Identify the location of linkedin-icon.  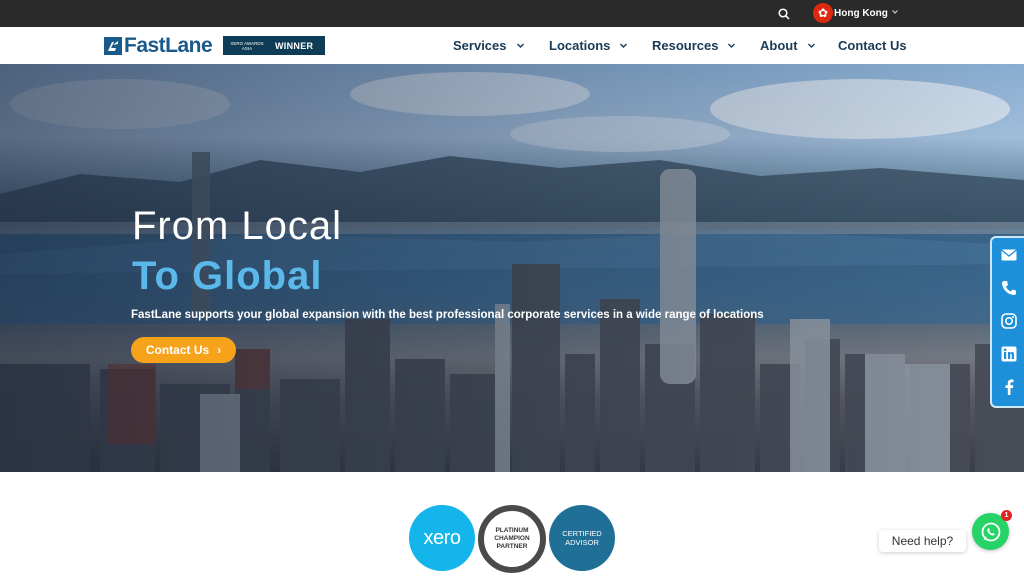
(1009, 354).